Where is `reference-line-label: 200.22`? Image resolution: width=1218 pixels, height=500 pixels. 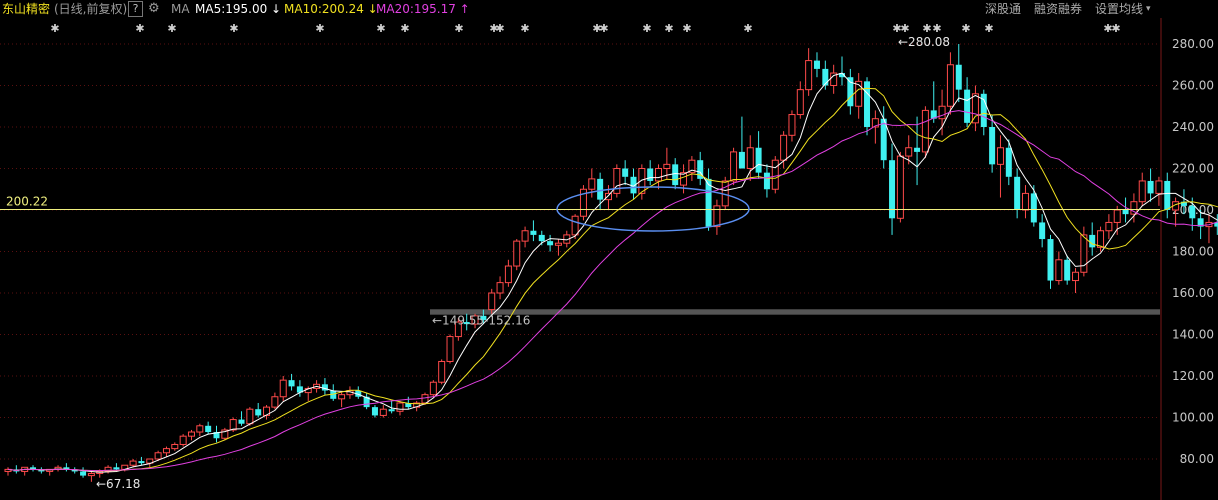 reference-line-label: 200.22 is located at coordinates (27, 202).